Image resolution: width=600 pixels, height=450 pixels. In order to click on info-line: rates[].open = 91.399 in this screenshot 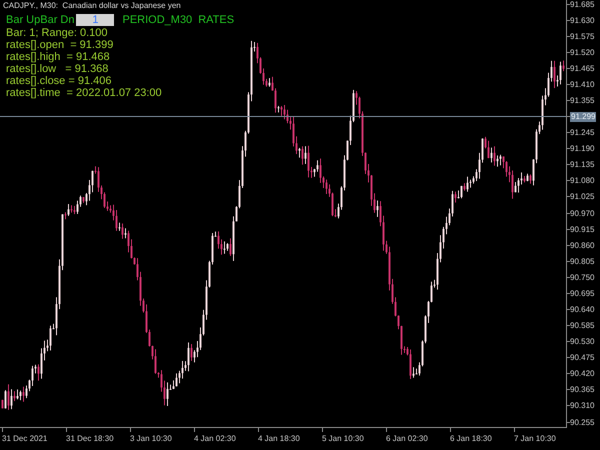, I will do `click(60, 45)`.